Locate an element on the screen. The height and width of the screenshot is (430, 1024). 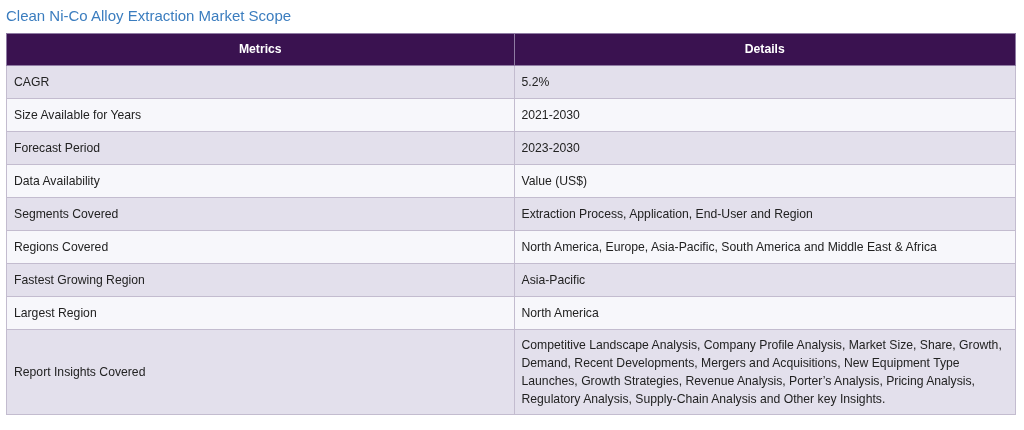
section-title: Clean Ni-Co Alloy Extraction Market Scope is located at coordinates (149, 16).